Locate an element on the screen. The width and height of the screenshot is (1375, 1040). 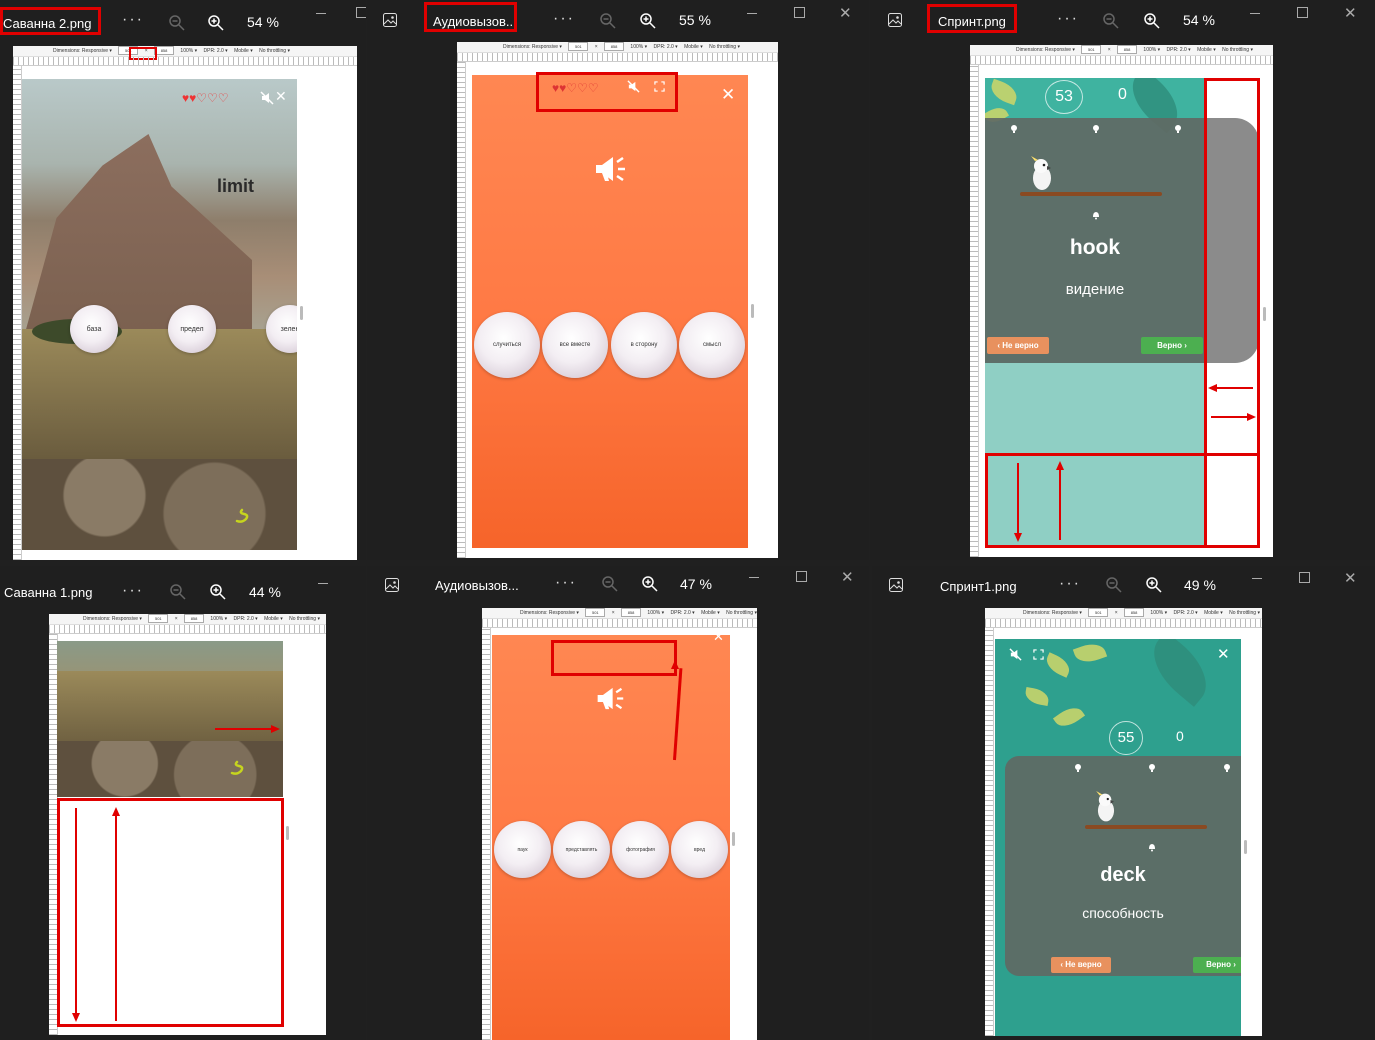
answer-option: случиться is located at coordinates (507, 345).